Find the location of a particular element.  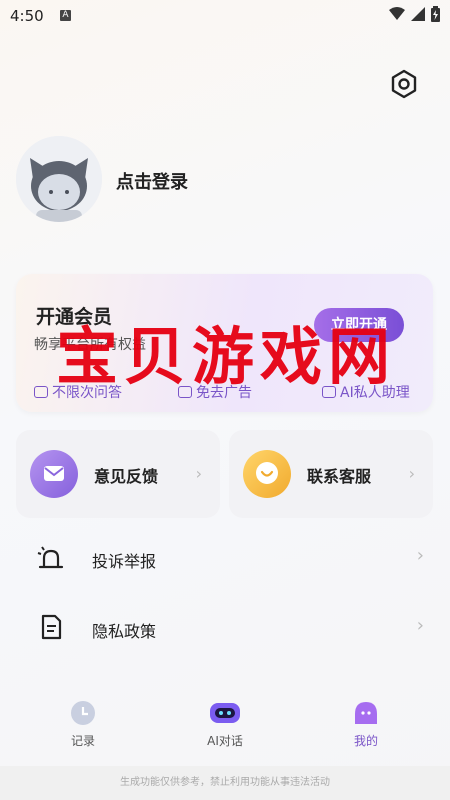

customer-service-label: 联系客服 is located at coordinates (339, 476).